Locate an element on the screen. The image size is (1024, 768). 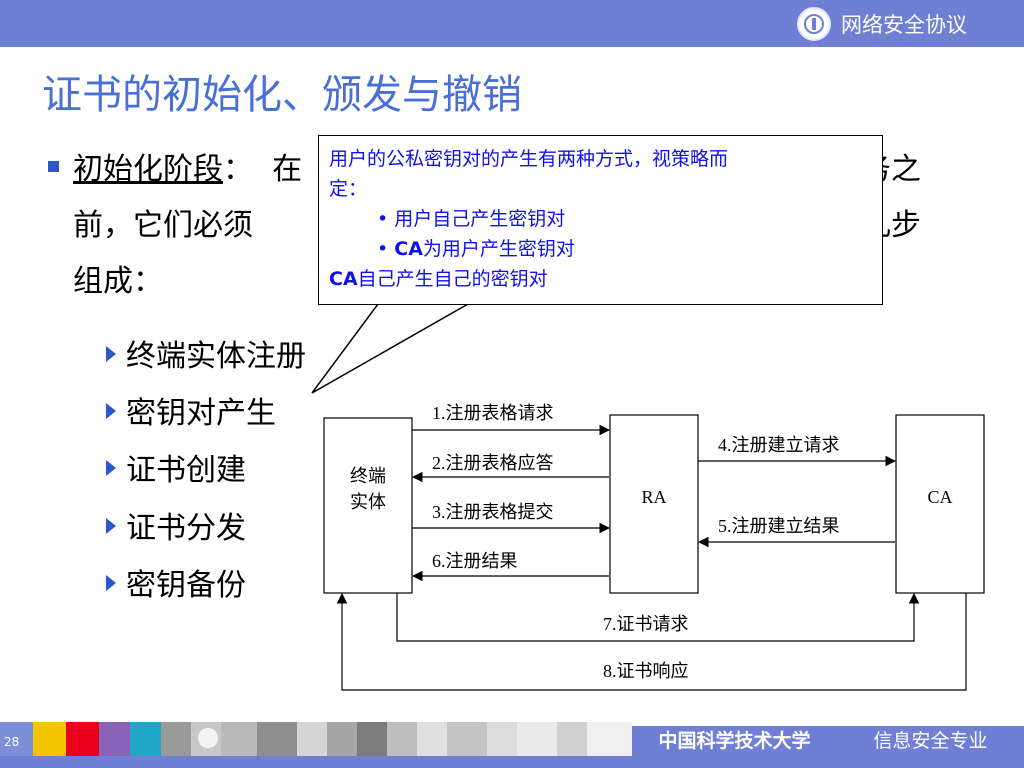
arrow-label-7: 7.证书请求 is located at coordinates (646, 624).